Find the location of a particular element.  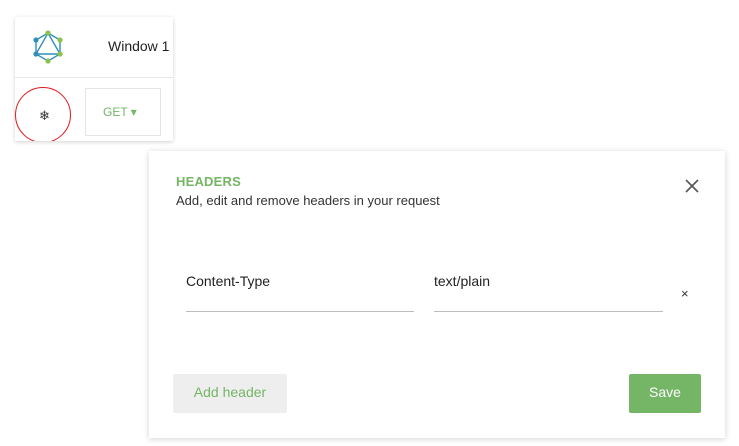

header-value-field is located at coordinates (548, 290).